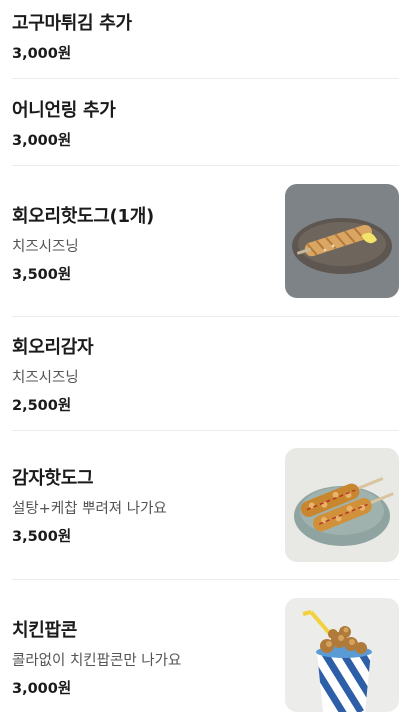 Image resolution: width=411 pixels, height=723 pixels. I want to click on menu-item-name: 감자핫도그, so click(53, 478).